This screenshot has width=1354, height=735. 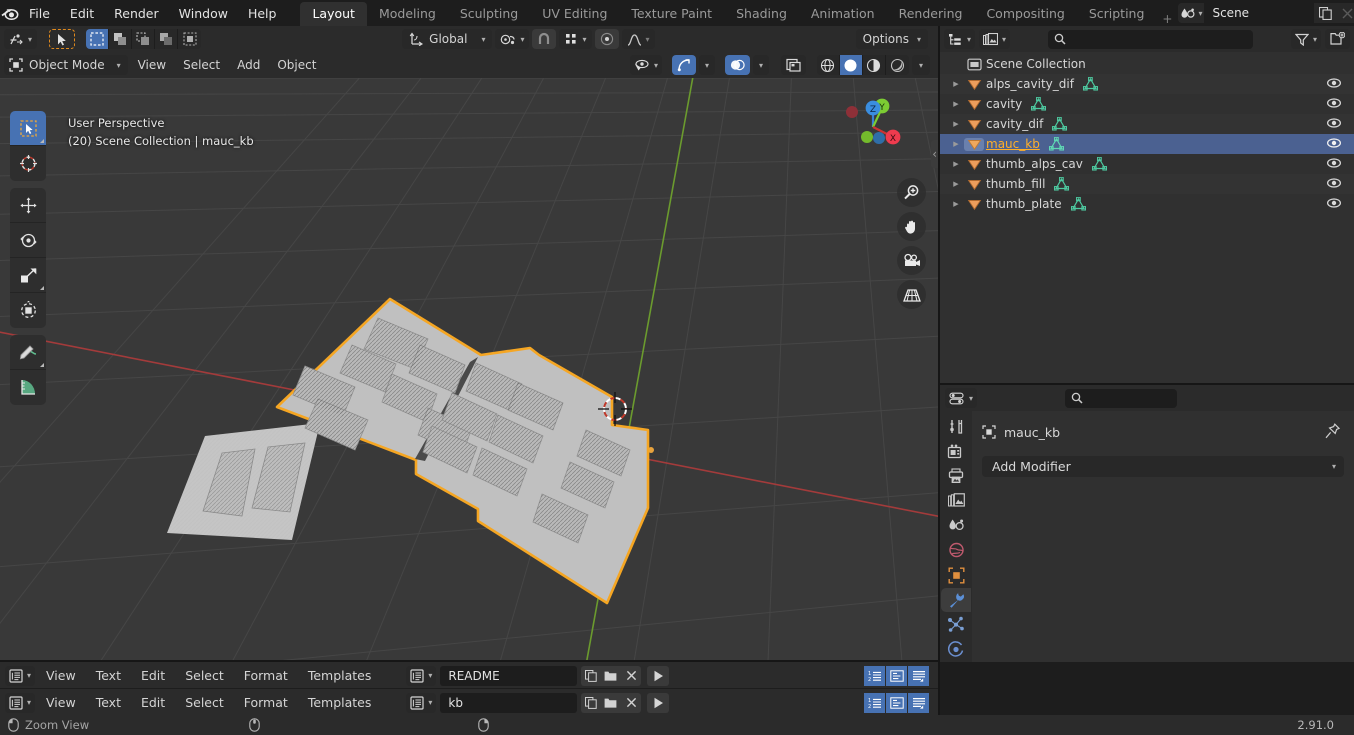 I want to click on tab-rendering: Rendering, so click(x=931, y=14).